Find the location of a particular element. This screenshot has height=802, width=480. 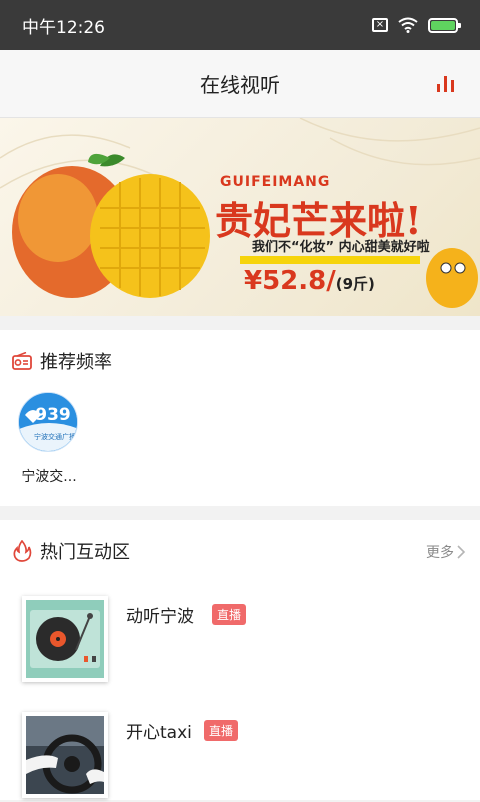

hot-title: 热门互动区 is located at coordinates (85, 552).